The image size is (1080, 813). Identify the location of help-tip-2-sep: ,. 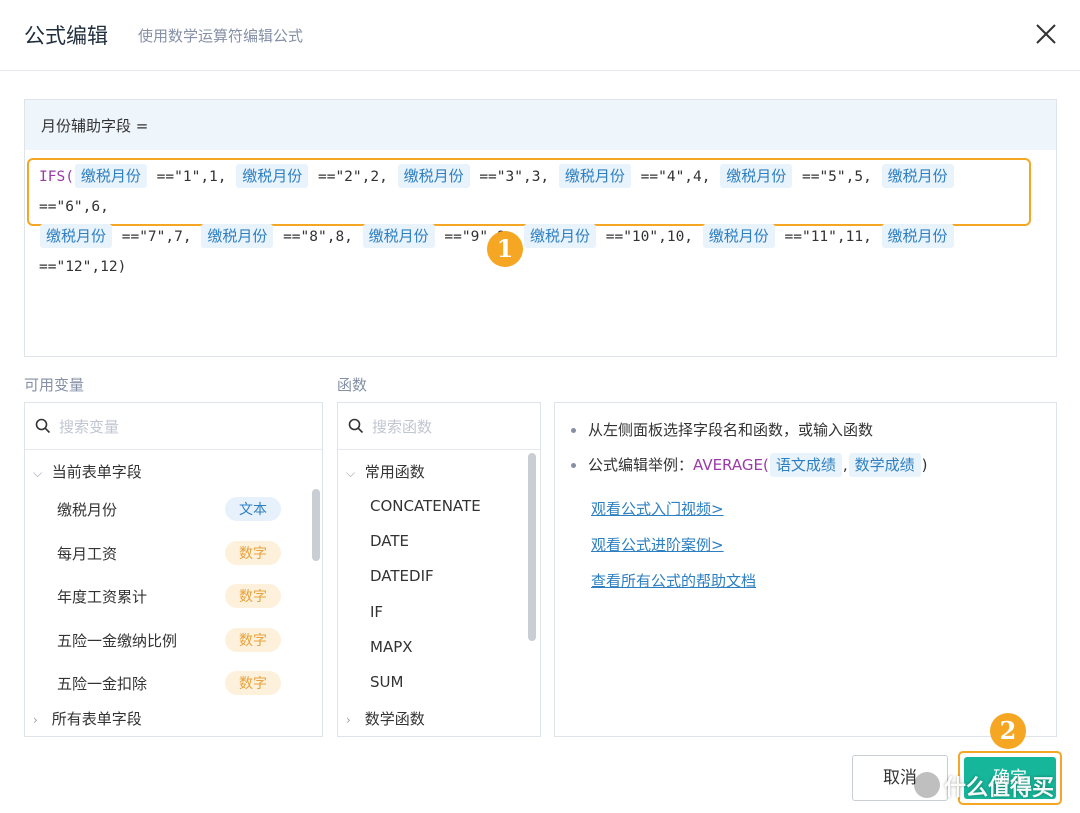
(845, 465).